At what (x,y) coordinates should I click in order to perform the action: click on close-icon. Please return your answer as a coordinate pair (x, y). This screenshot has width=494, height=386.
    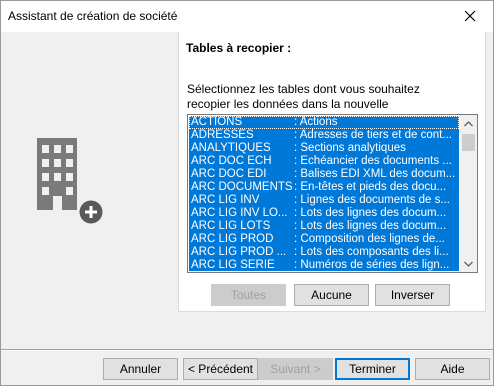
    Looking at the image, I should click on (470, 16).